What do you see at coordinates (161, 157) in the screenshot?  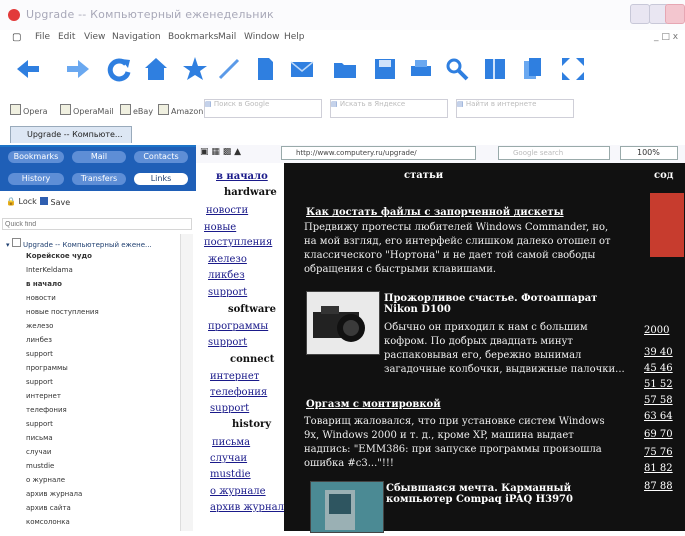 I see `panel-contacts-button: Contacts` at bounding box center [161, 157].